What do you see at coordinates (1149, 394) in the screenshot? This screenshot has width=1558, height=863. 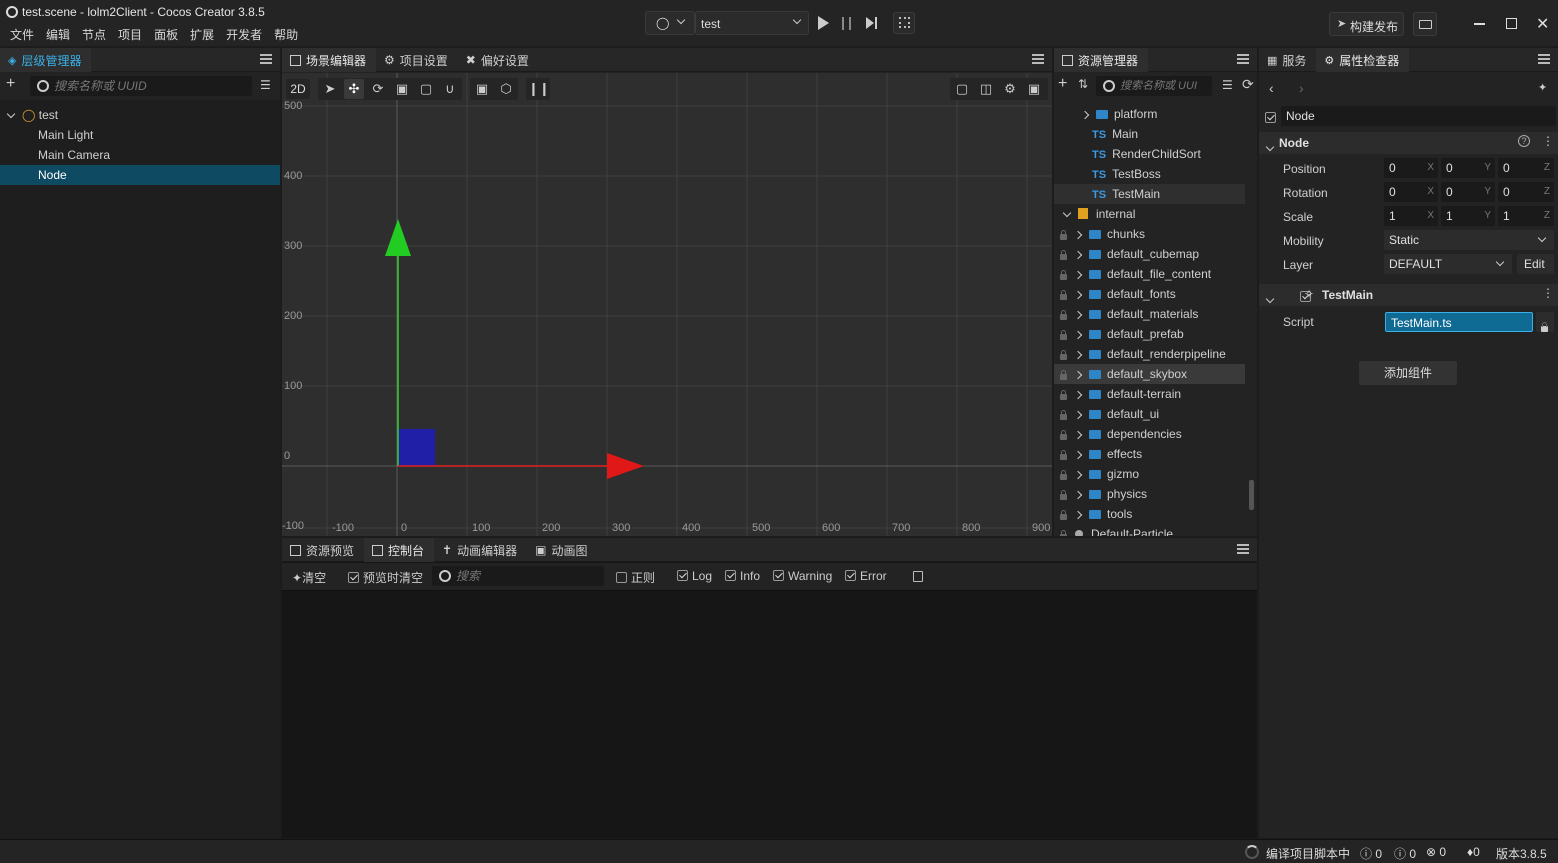 I see `asset-item: default-terrain` at bounding box center [1149, 394].